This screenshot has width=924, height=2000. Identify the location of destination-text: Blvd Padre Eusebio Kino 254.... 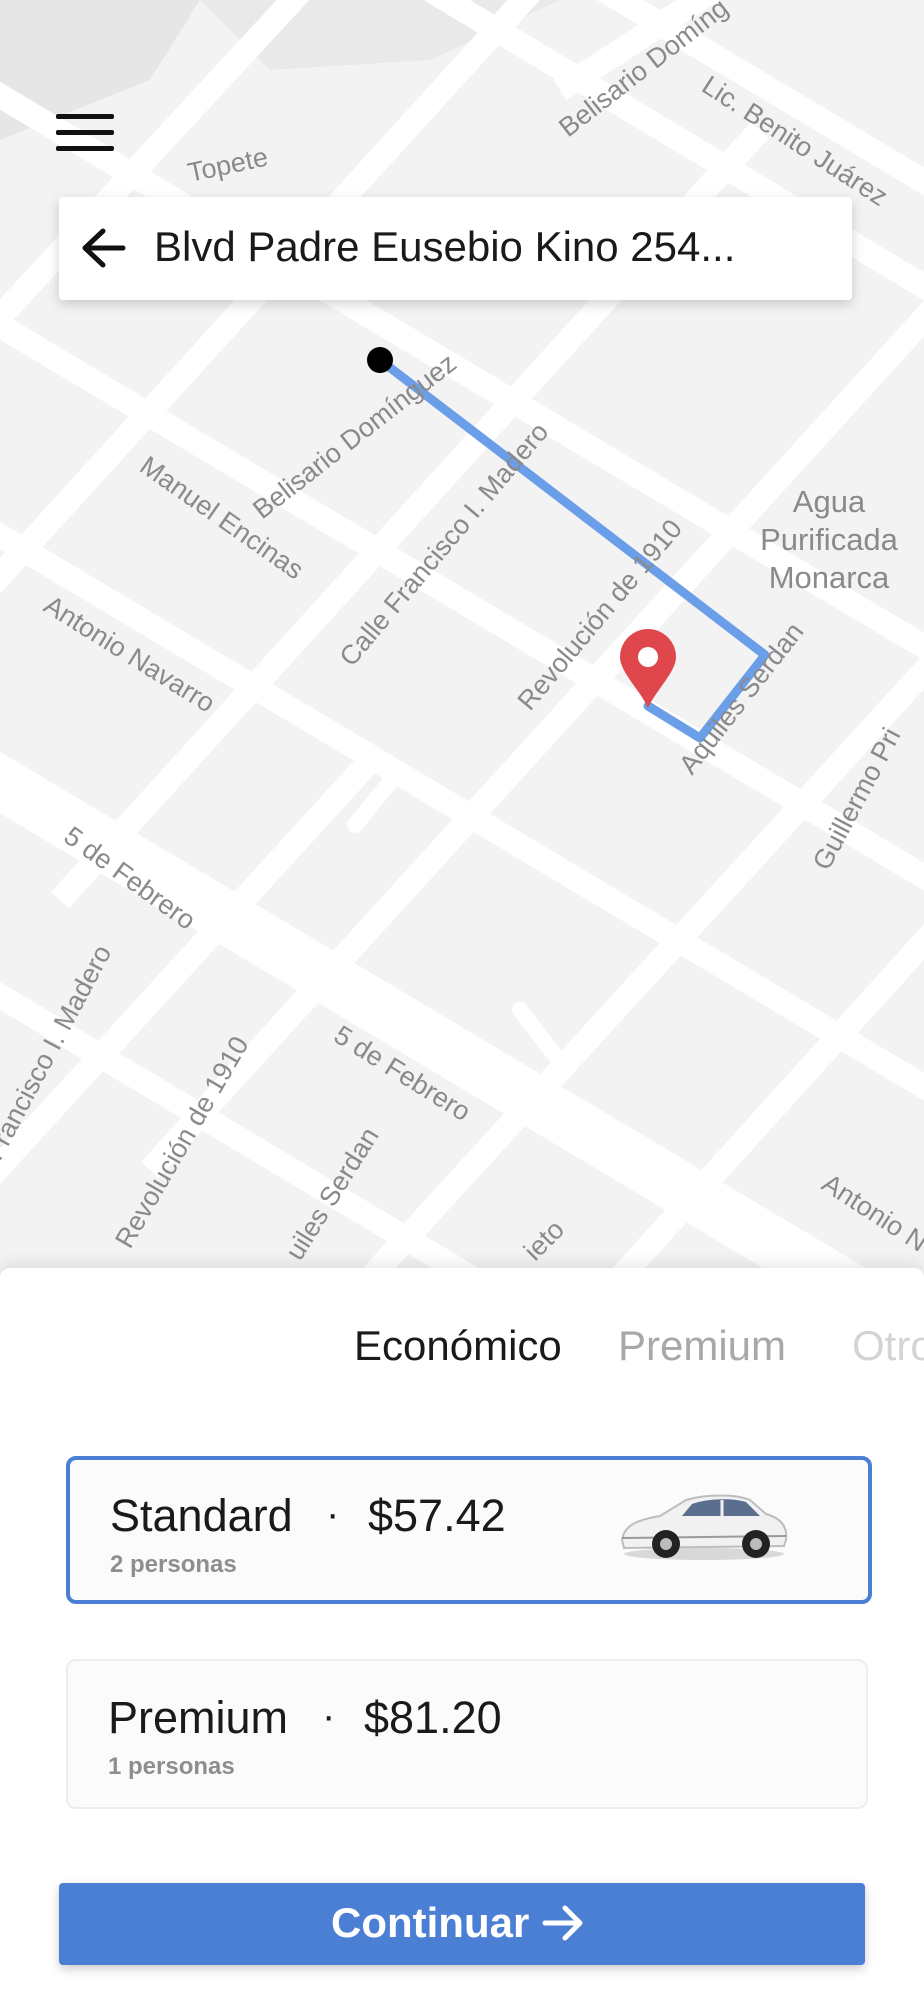
(445, 246).